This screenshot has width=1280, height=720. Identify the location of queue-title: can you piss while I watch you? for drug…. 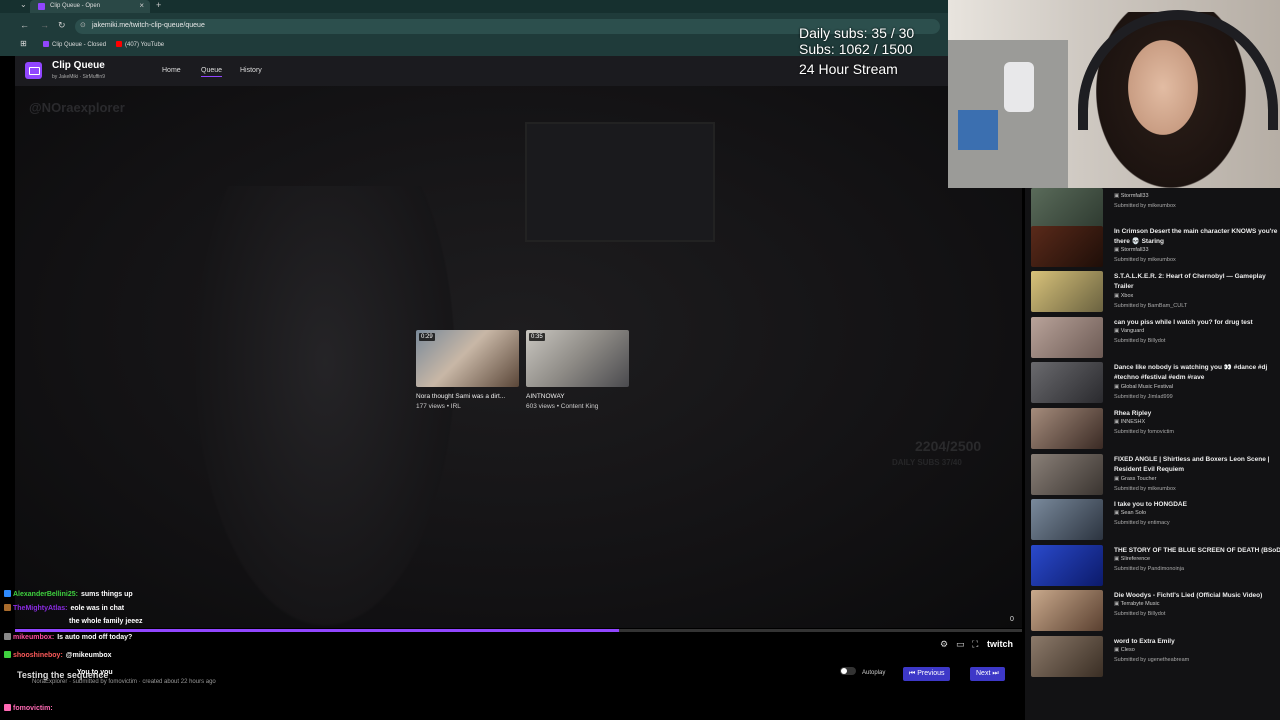
(1183, 322).